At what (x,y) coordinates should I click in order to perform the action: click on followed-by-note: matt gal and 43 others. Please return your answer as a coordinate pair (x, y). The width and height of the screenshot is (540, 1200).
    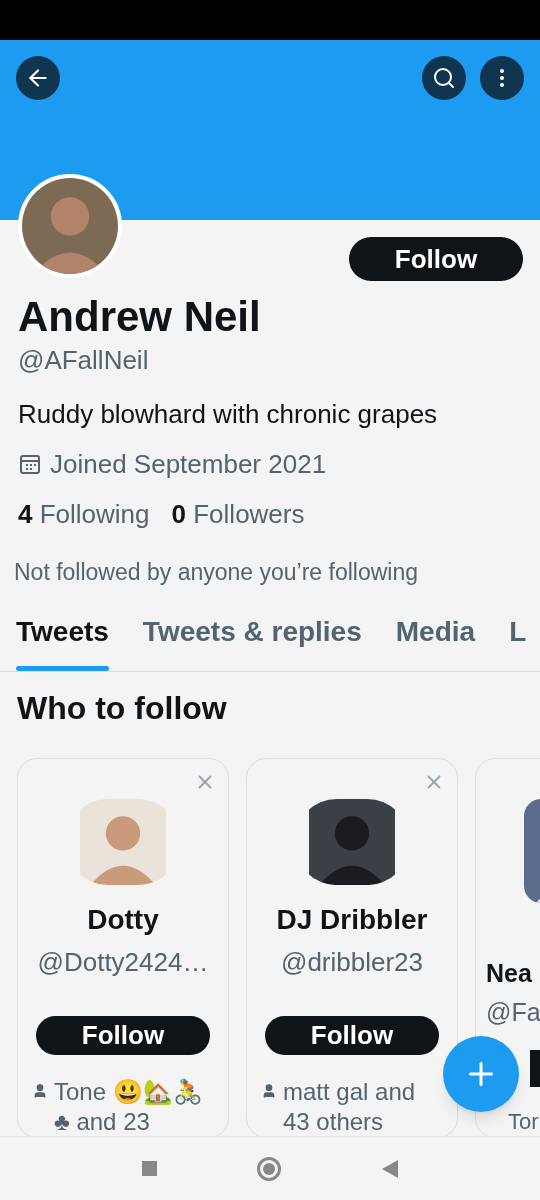
    Looking at the image, I should click on (350, 1107).